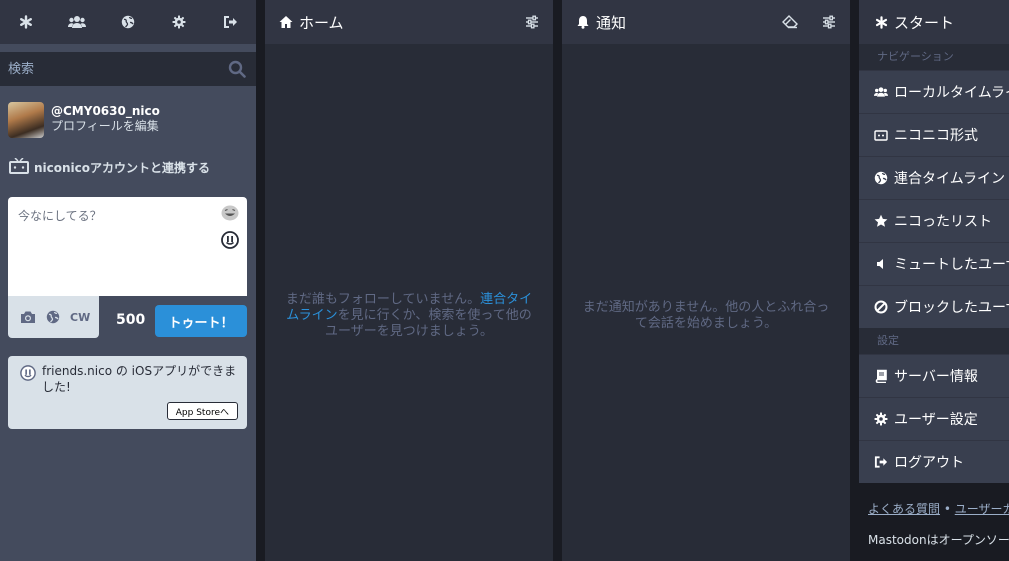 This screenshot has width=1009, height=561. Describe the element at coordinates (924, 22) in the screenshot. I see `column-title: スタート` at that location.